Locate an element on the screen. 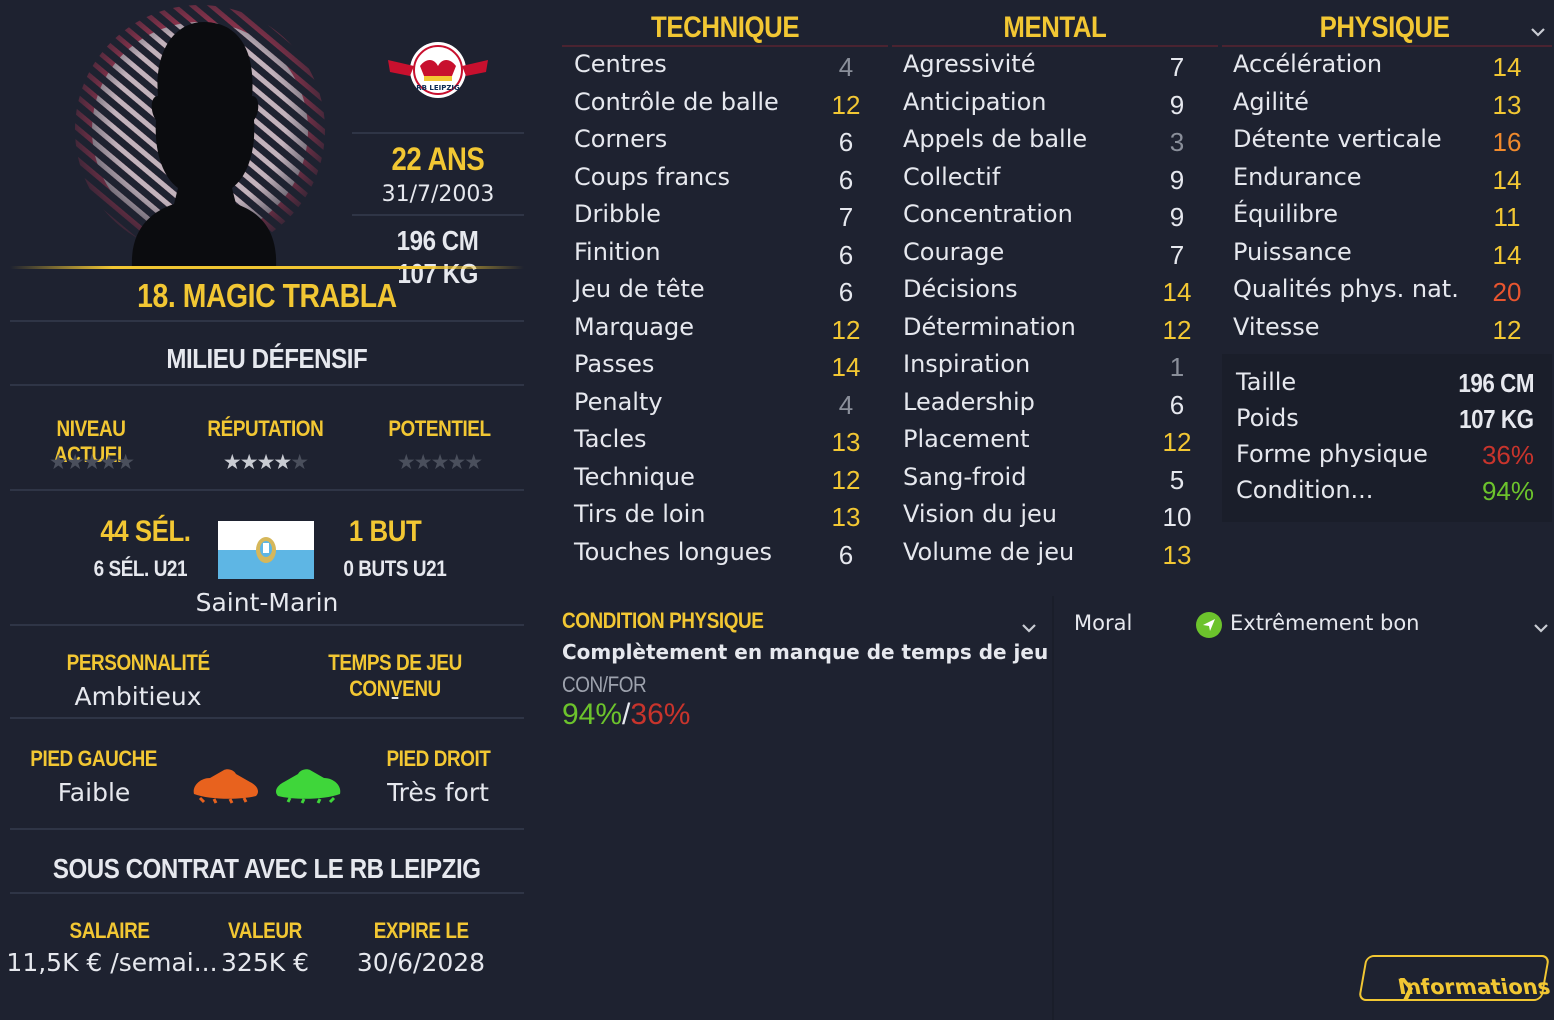 Image resolution: width=1554 pixels, height=1020 pixels. attribute-row-technique: Coups francs 6 is located at coordinates (734, 181).